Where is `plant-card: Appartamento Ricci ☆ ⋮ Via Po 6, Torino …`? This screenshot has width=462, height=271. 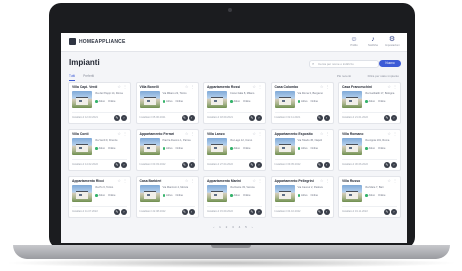 plant-card: Appartamento Ricci ☆ ⋮ Via Po 6, Torino … is located at coordinates (99, 197).